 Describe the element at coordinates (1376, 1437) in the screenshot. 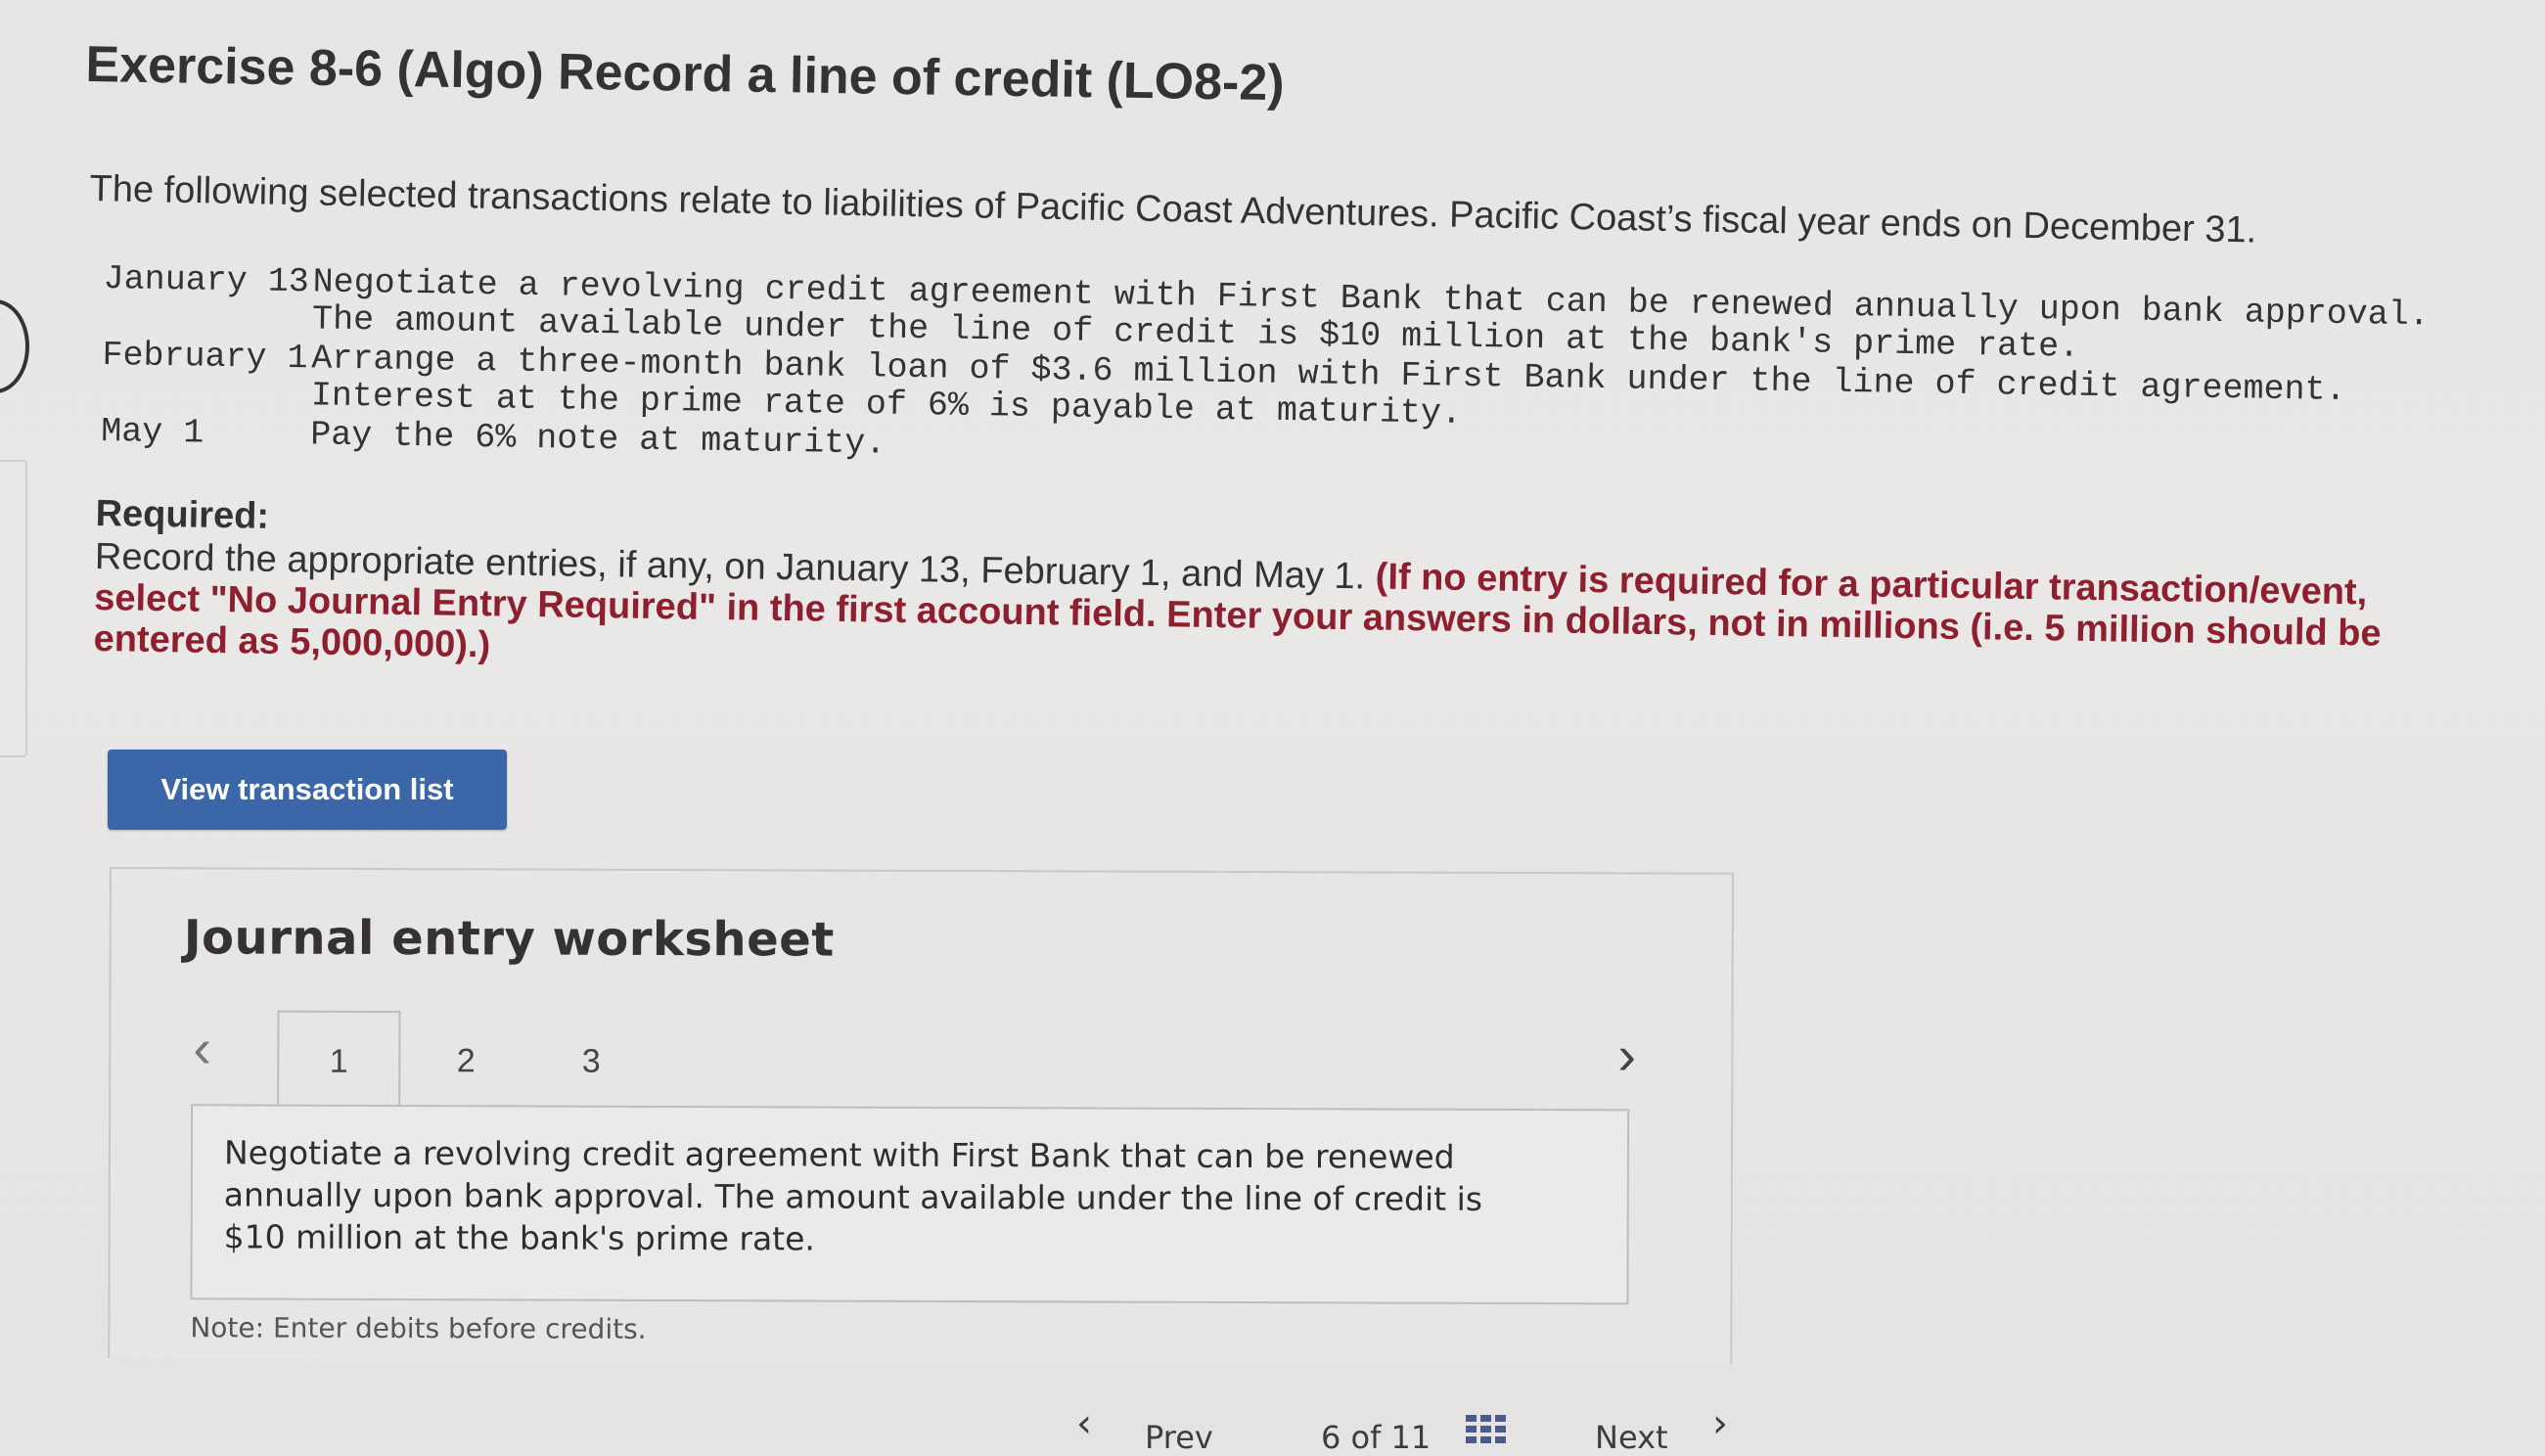

I see `page-indicator: 6 of 11` at that location.